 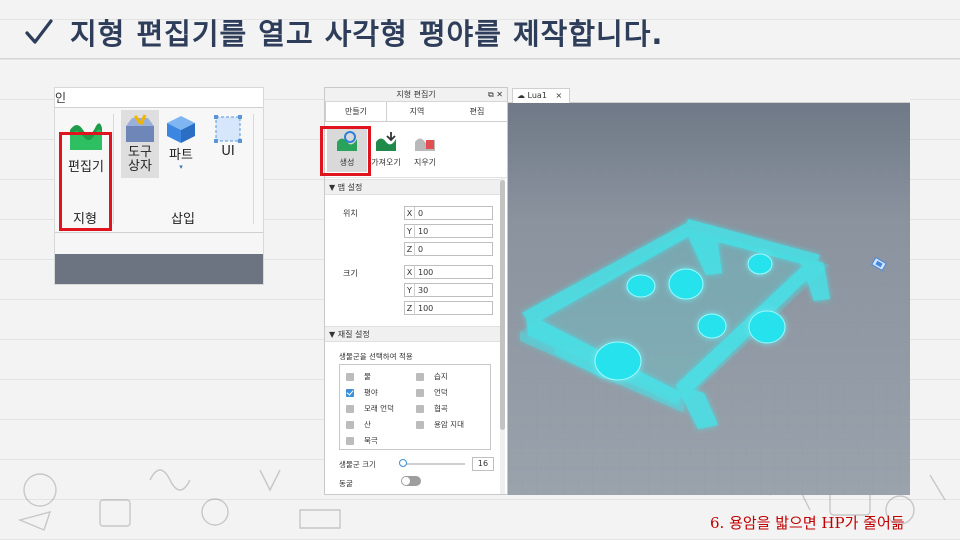 I want to click on biome-name: 북극, so click(x=371, y=440).